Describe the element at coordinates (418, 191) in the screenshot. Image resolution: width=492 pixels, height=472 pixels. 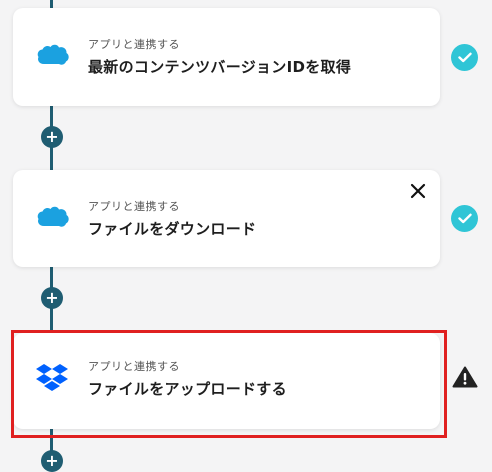
I see `close-icon` at that location.